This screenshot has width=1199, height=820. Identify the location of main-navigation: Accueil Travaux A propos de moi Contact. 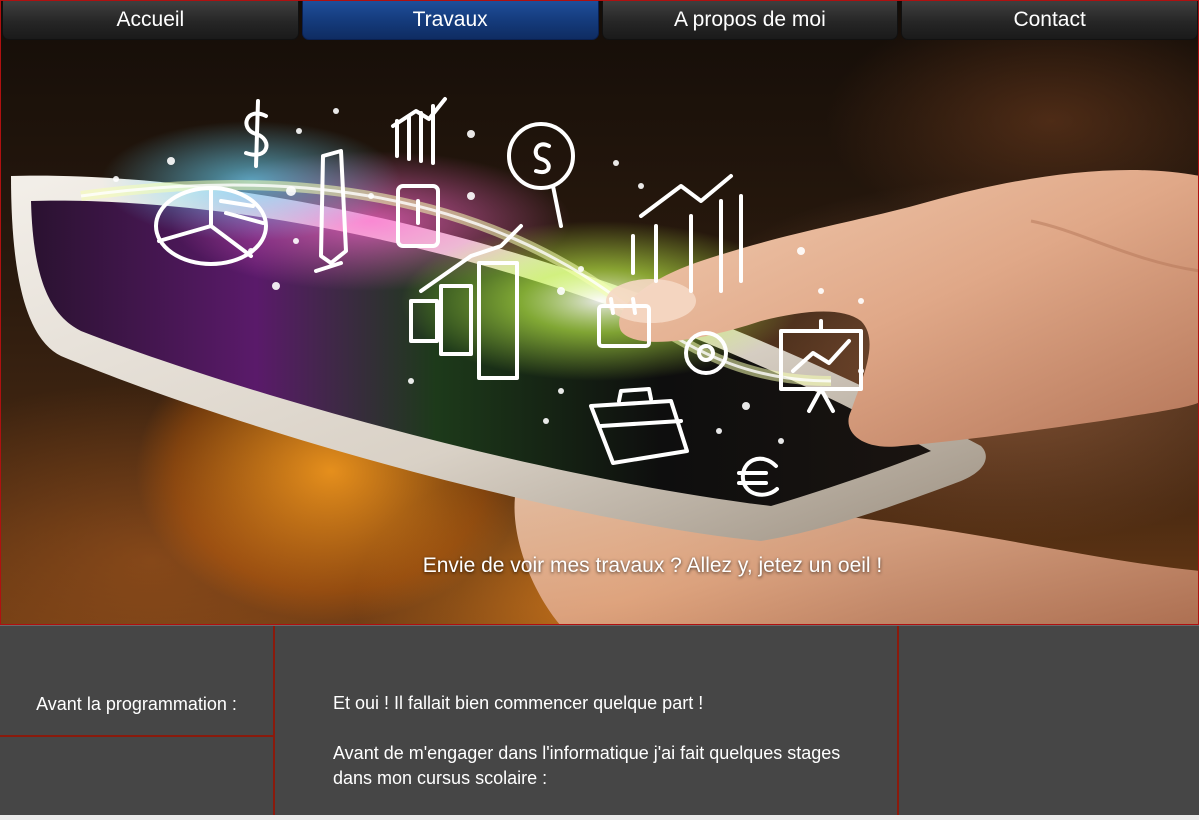
(599, 20).